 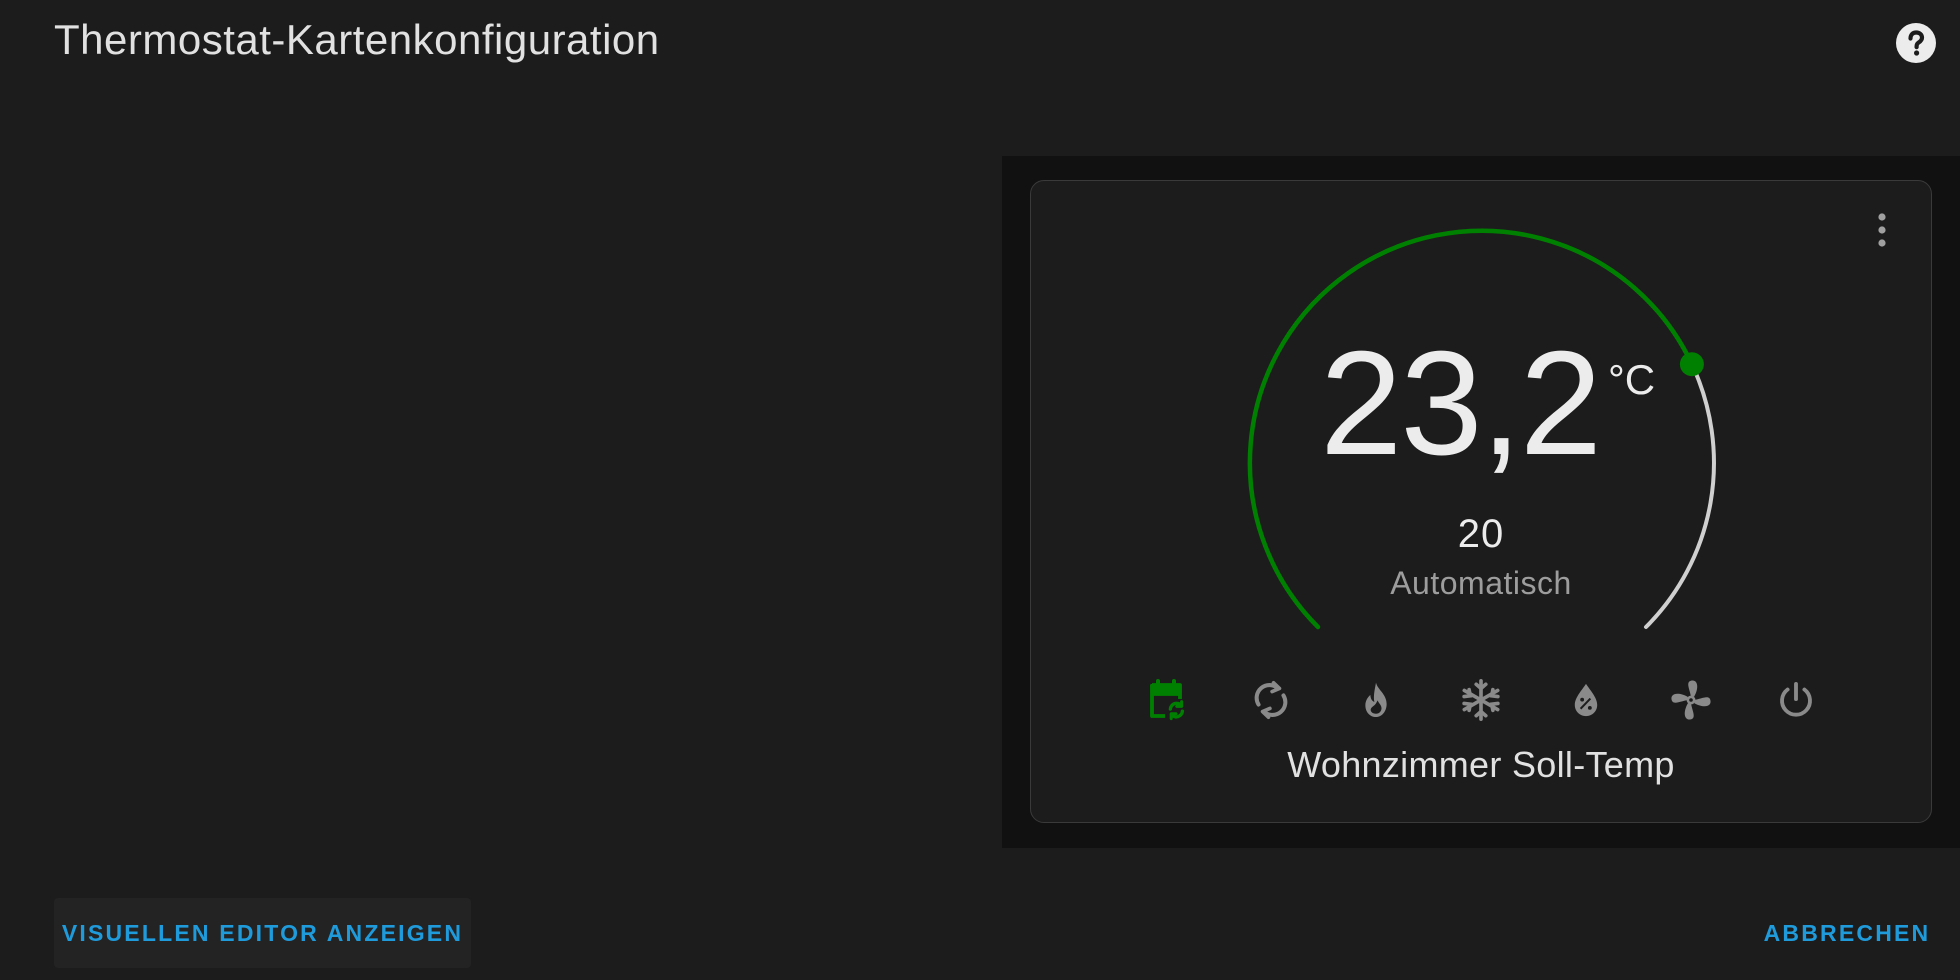 What do you see at coordinates (1461, 403) in the screenshot?
I see `current-temperature: 23,2` at bounding box center [1461, 403].